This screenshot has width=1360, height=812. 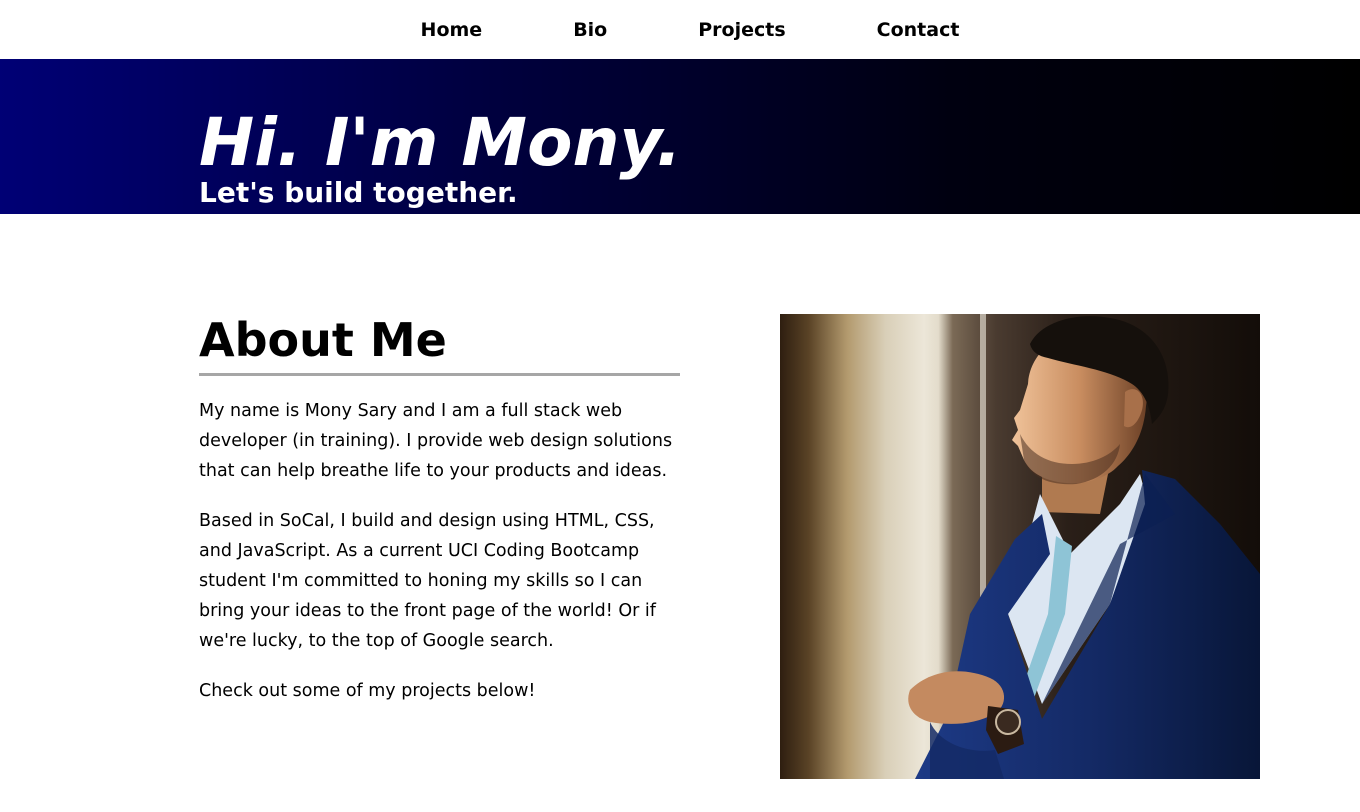 I want to click on nav-bio-link: Bio, so click(x=590, y=30).